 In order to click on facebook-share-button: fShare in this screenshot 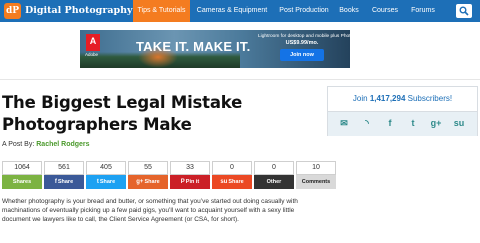, I will do `click(64, 182)`.